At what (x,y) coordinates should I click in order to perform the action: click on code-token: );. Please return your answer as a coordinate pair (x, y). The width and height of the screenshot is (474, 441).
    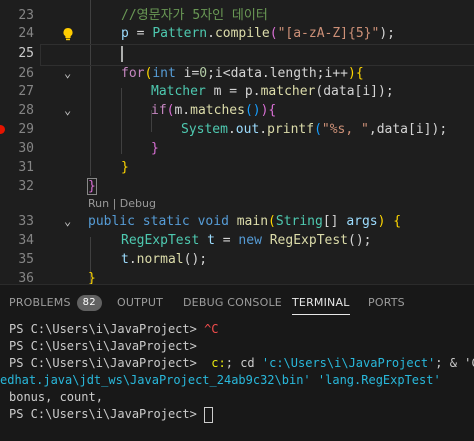
    Looking at the image, I should click on (439, 129).